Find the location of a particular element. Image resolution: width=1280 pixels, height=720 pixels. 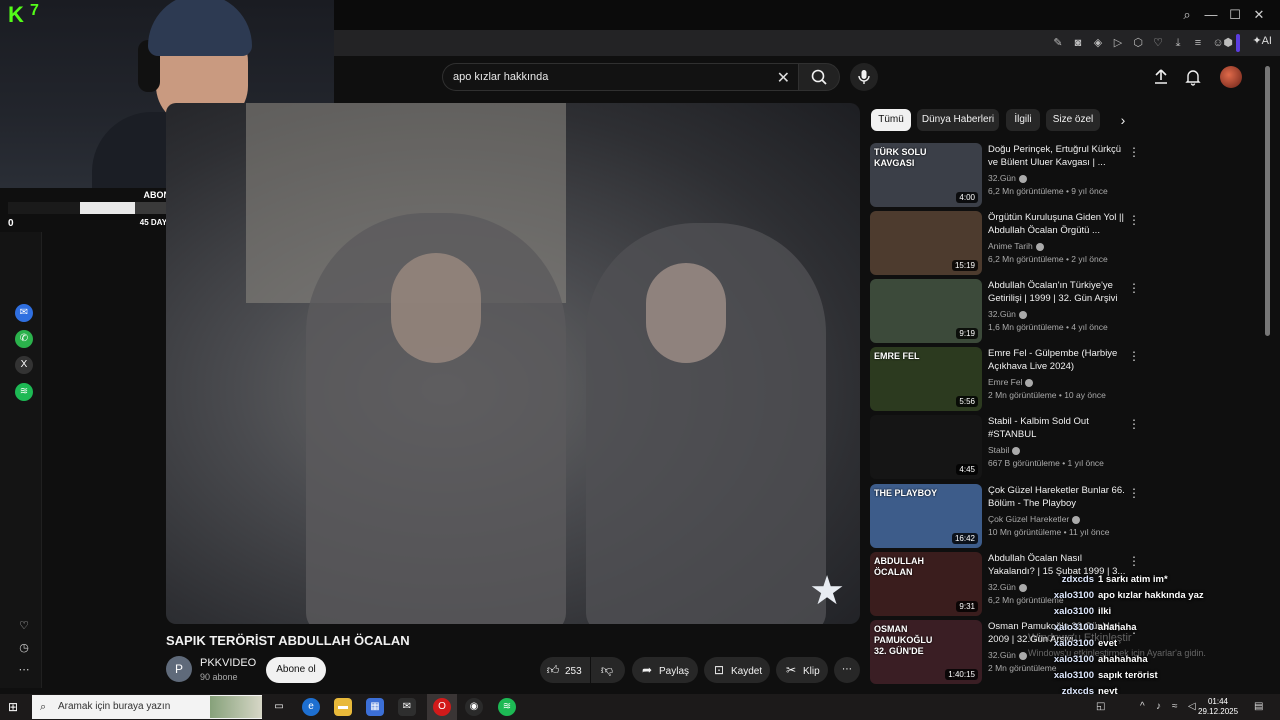

recommendation-channel: Çok Güzel Hareketler is located at coordinates (1028, 519).